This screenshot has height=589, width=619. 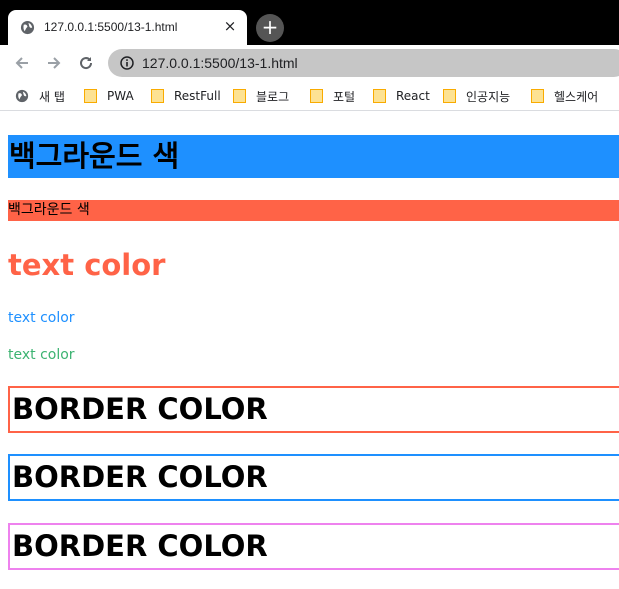 I want to click on bookmark-label: 새 탭, so click(x=52, y=96).